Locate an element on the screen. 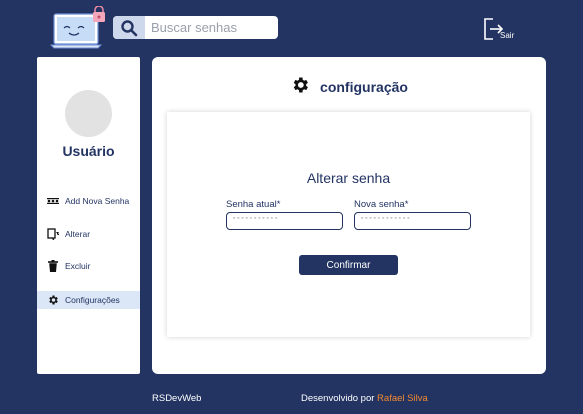  page-title: configuração is located at coordinates (364, 87).